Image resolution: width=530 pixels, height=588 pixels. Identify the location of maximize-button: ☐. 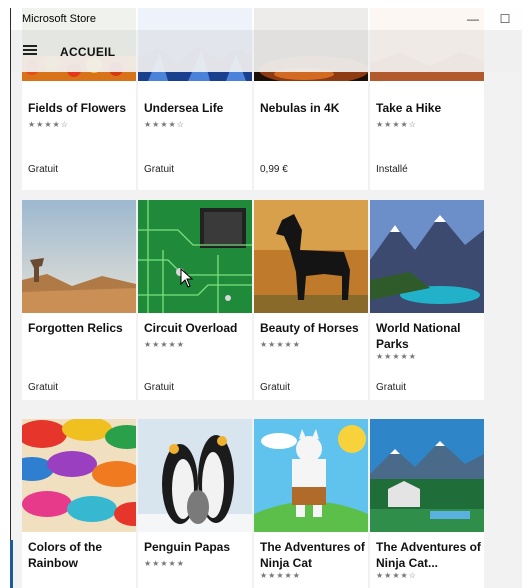
(505, 19).